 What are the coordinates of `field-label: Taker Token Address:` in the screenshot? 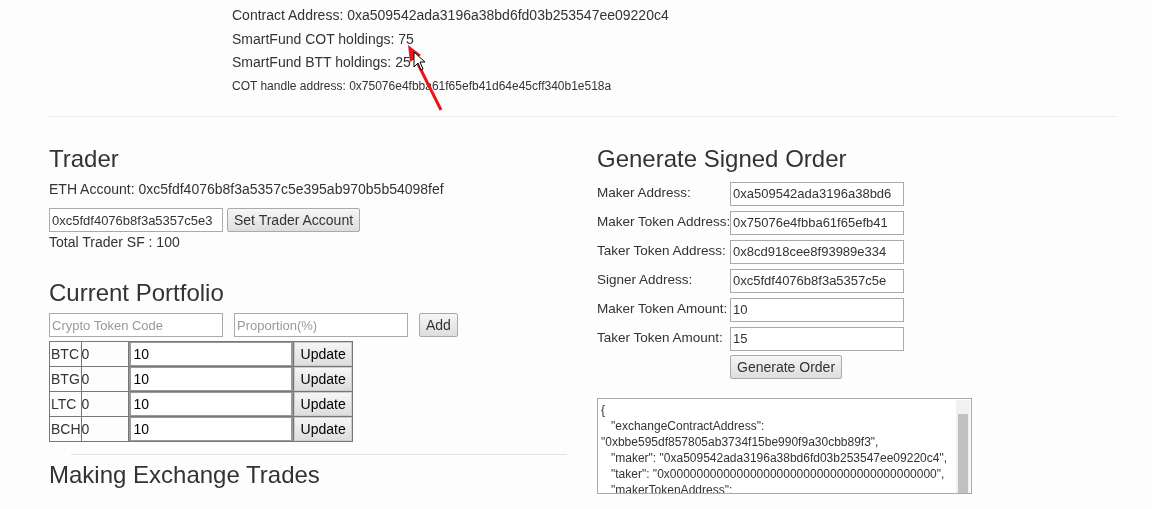 It's located at (662, 251).